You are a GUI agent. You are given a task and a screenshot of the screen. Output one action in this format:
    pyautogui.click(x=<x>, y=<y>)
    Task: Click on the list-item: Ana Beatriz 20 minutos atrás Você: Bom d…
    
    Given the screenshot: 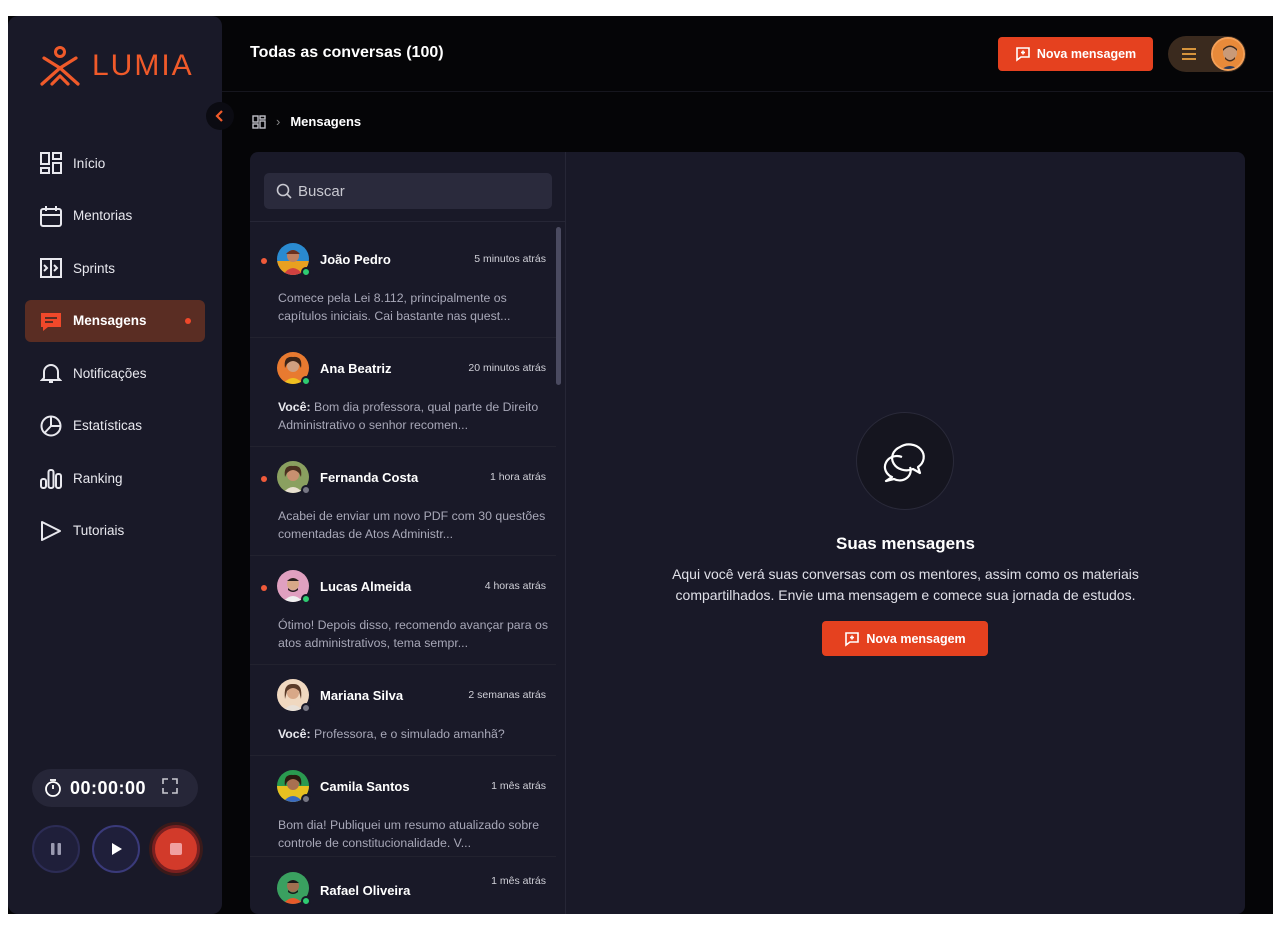 What is the action you would take?
    pyautogui.click(x=403, y=391)
    